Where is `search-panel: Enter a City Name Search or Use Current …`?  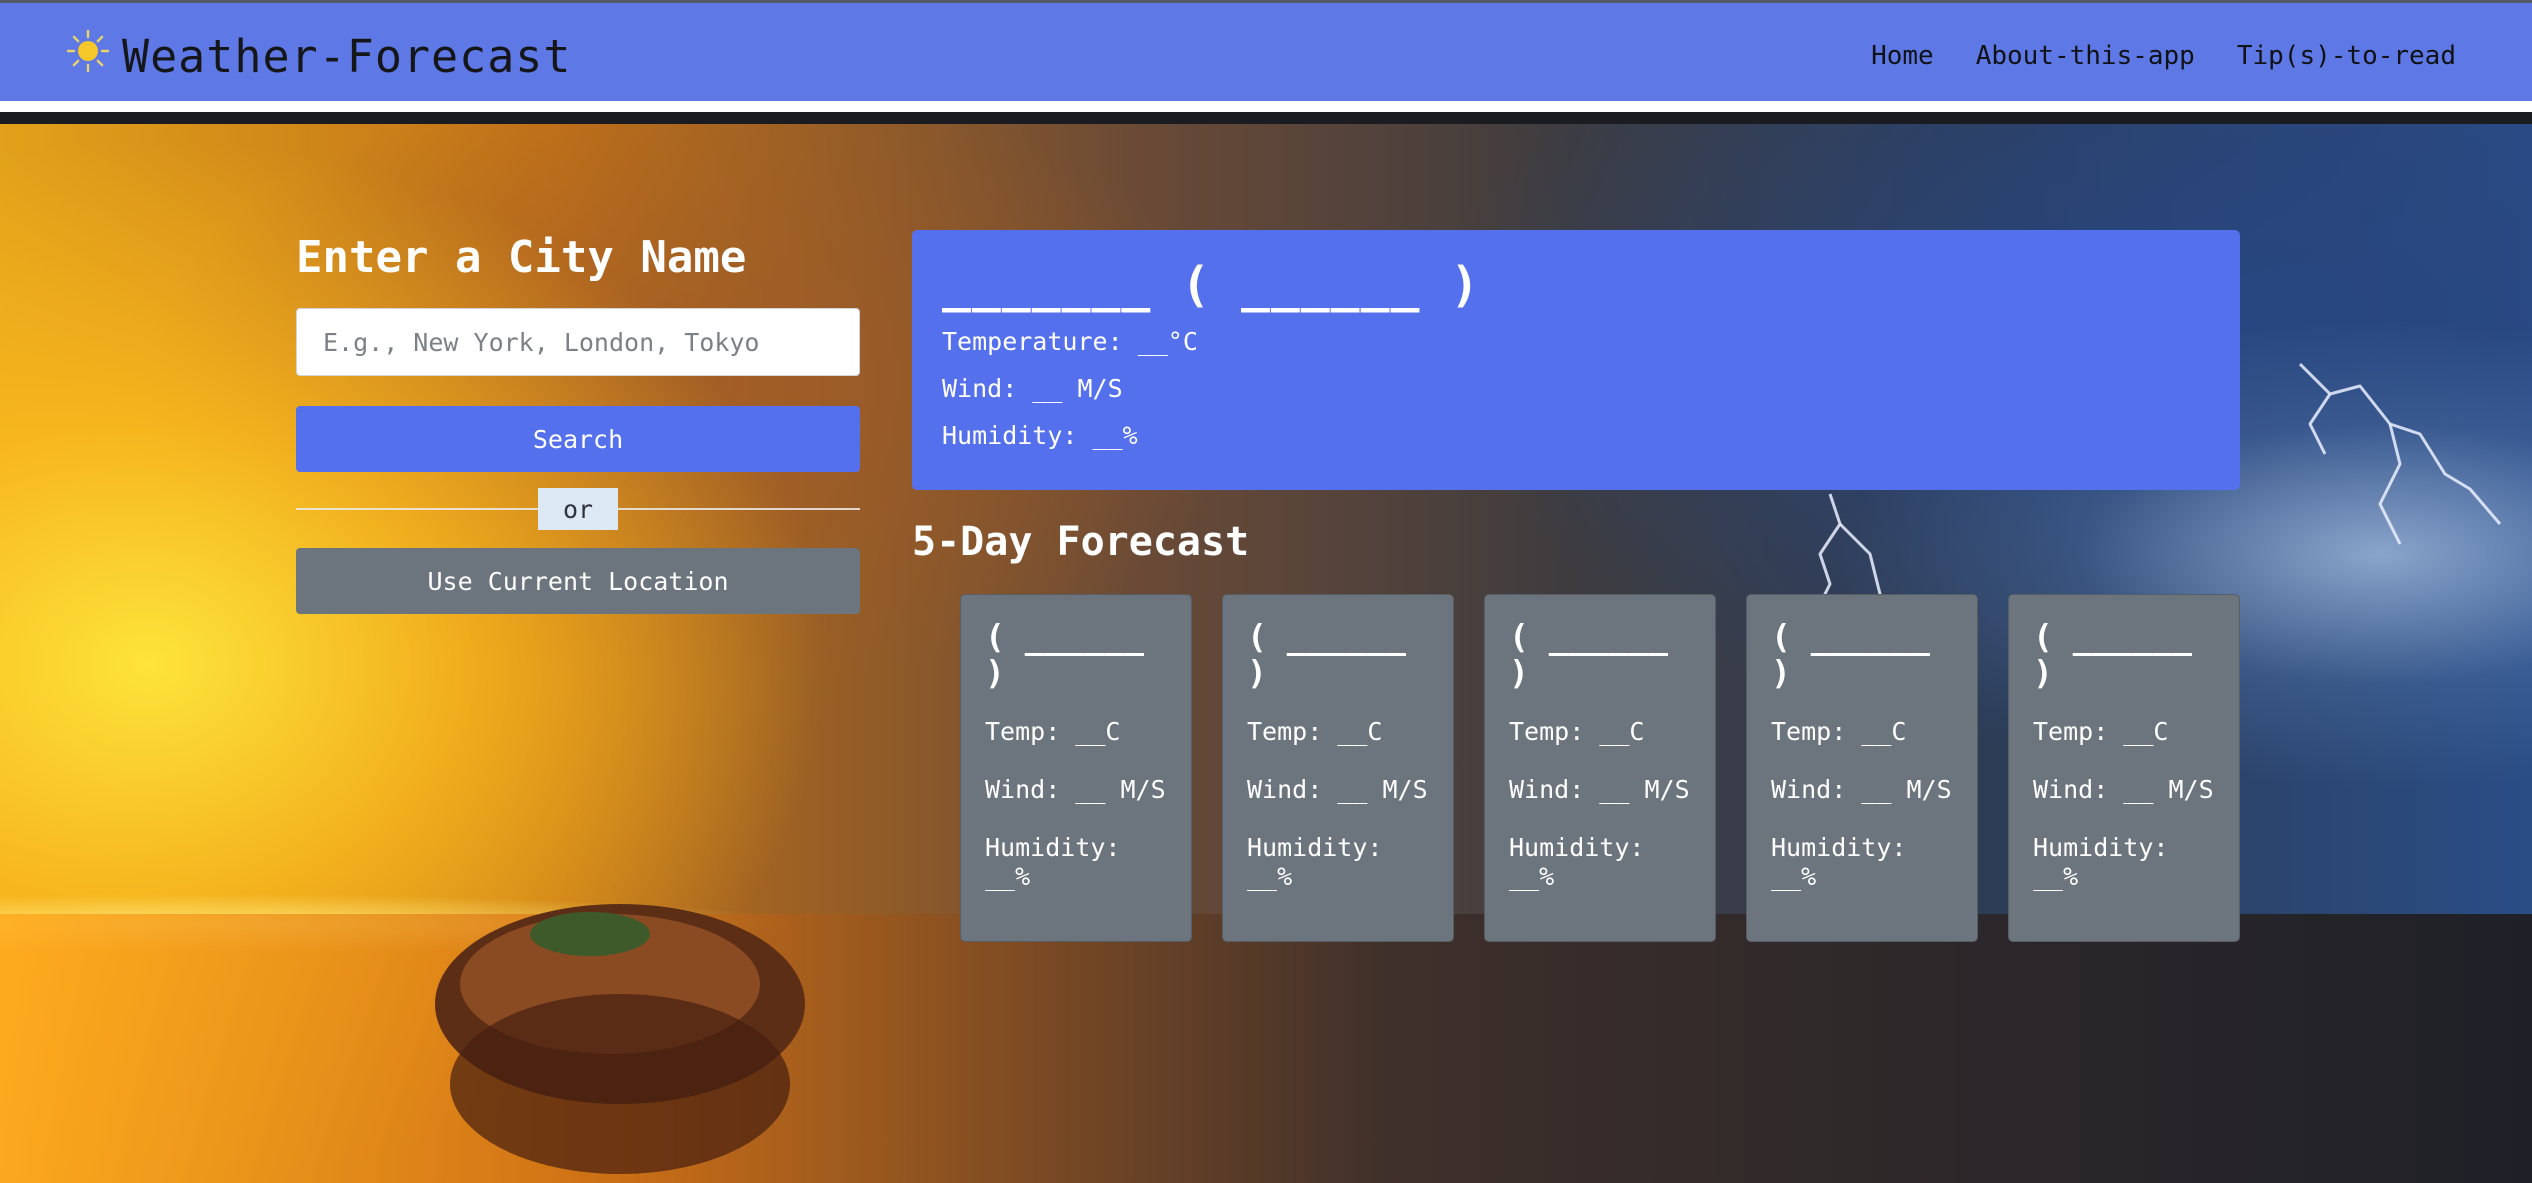
search-panel: Enter a City Name Search or Use Current … is located at coordinates (578, 421).